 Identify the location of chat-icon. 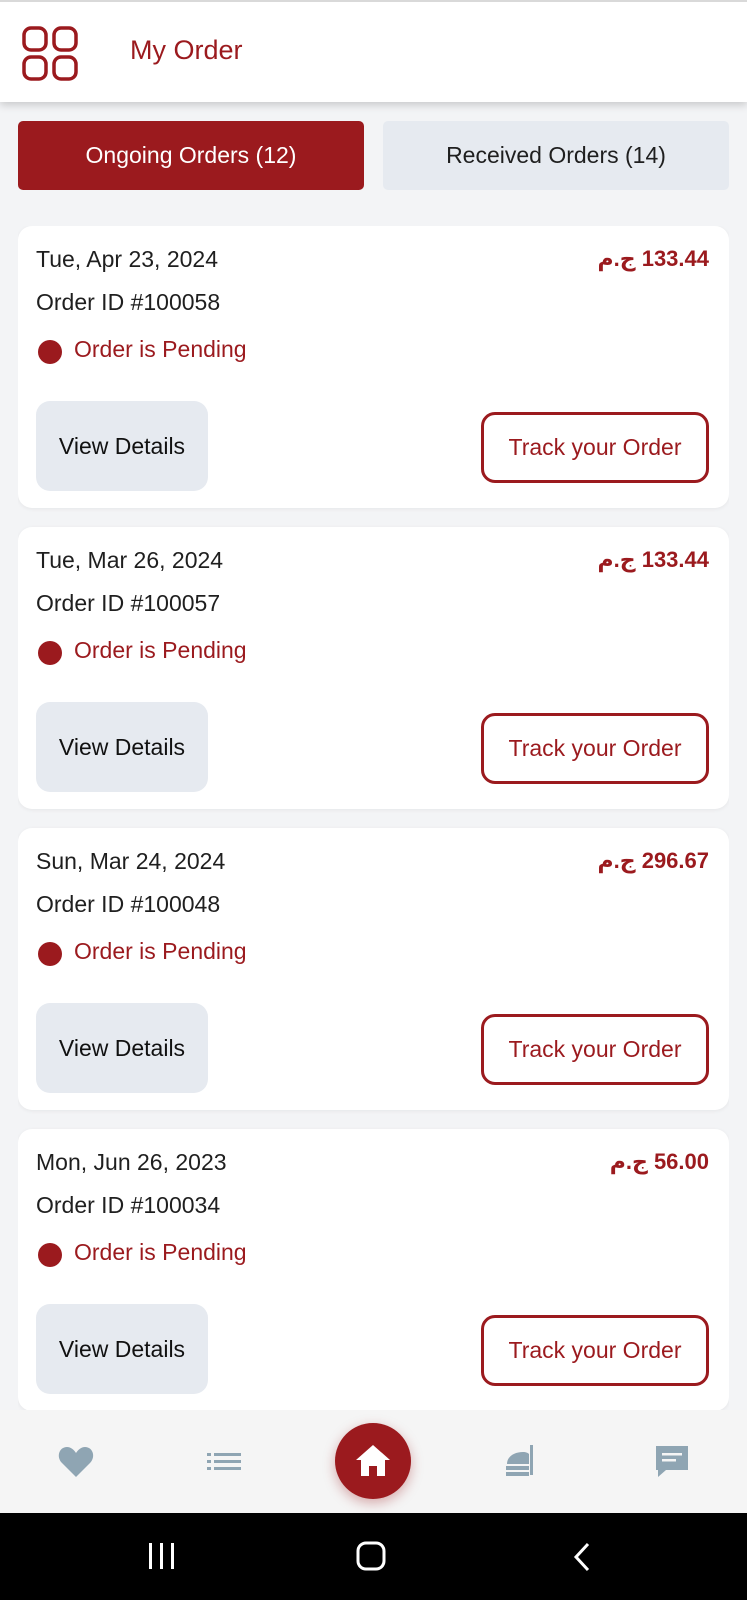
(672, 1462).